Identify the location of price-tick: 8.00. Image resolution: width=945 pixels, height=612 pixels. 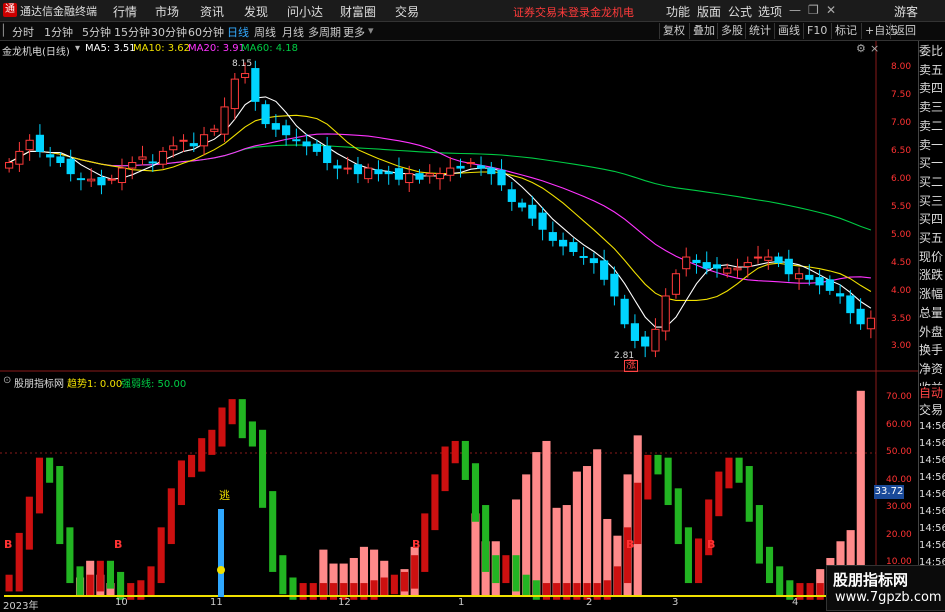
(901, 67).